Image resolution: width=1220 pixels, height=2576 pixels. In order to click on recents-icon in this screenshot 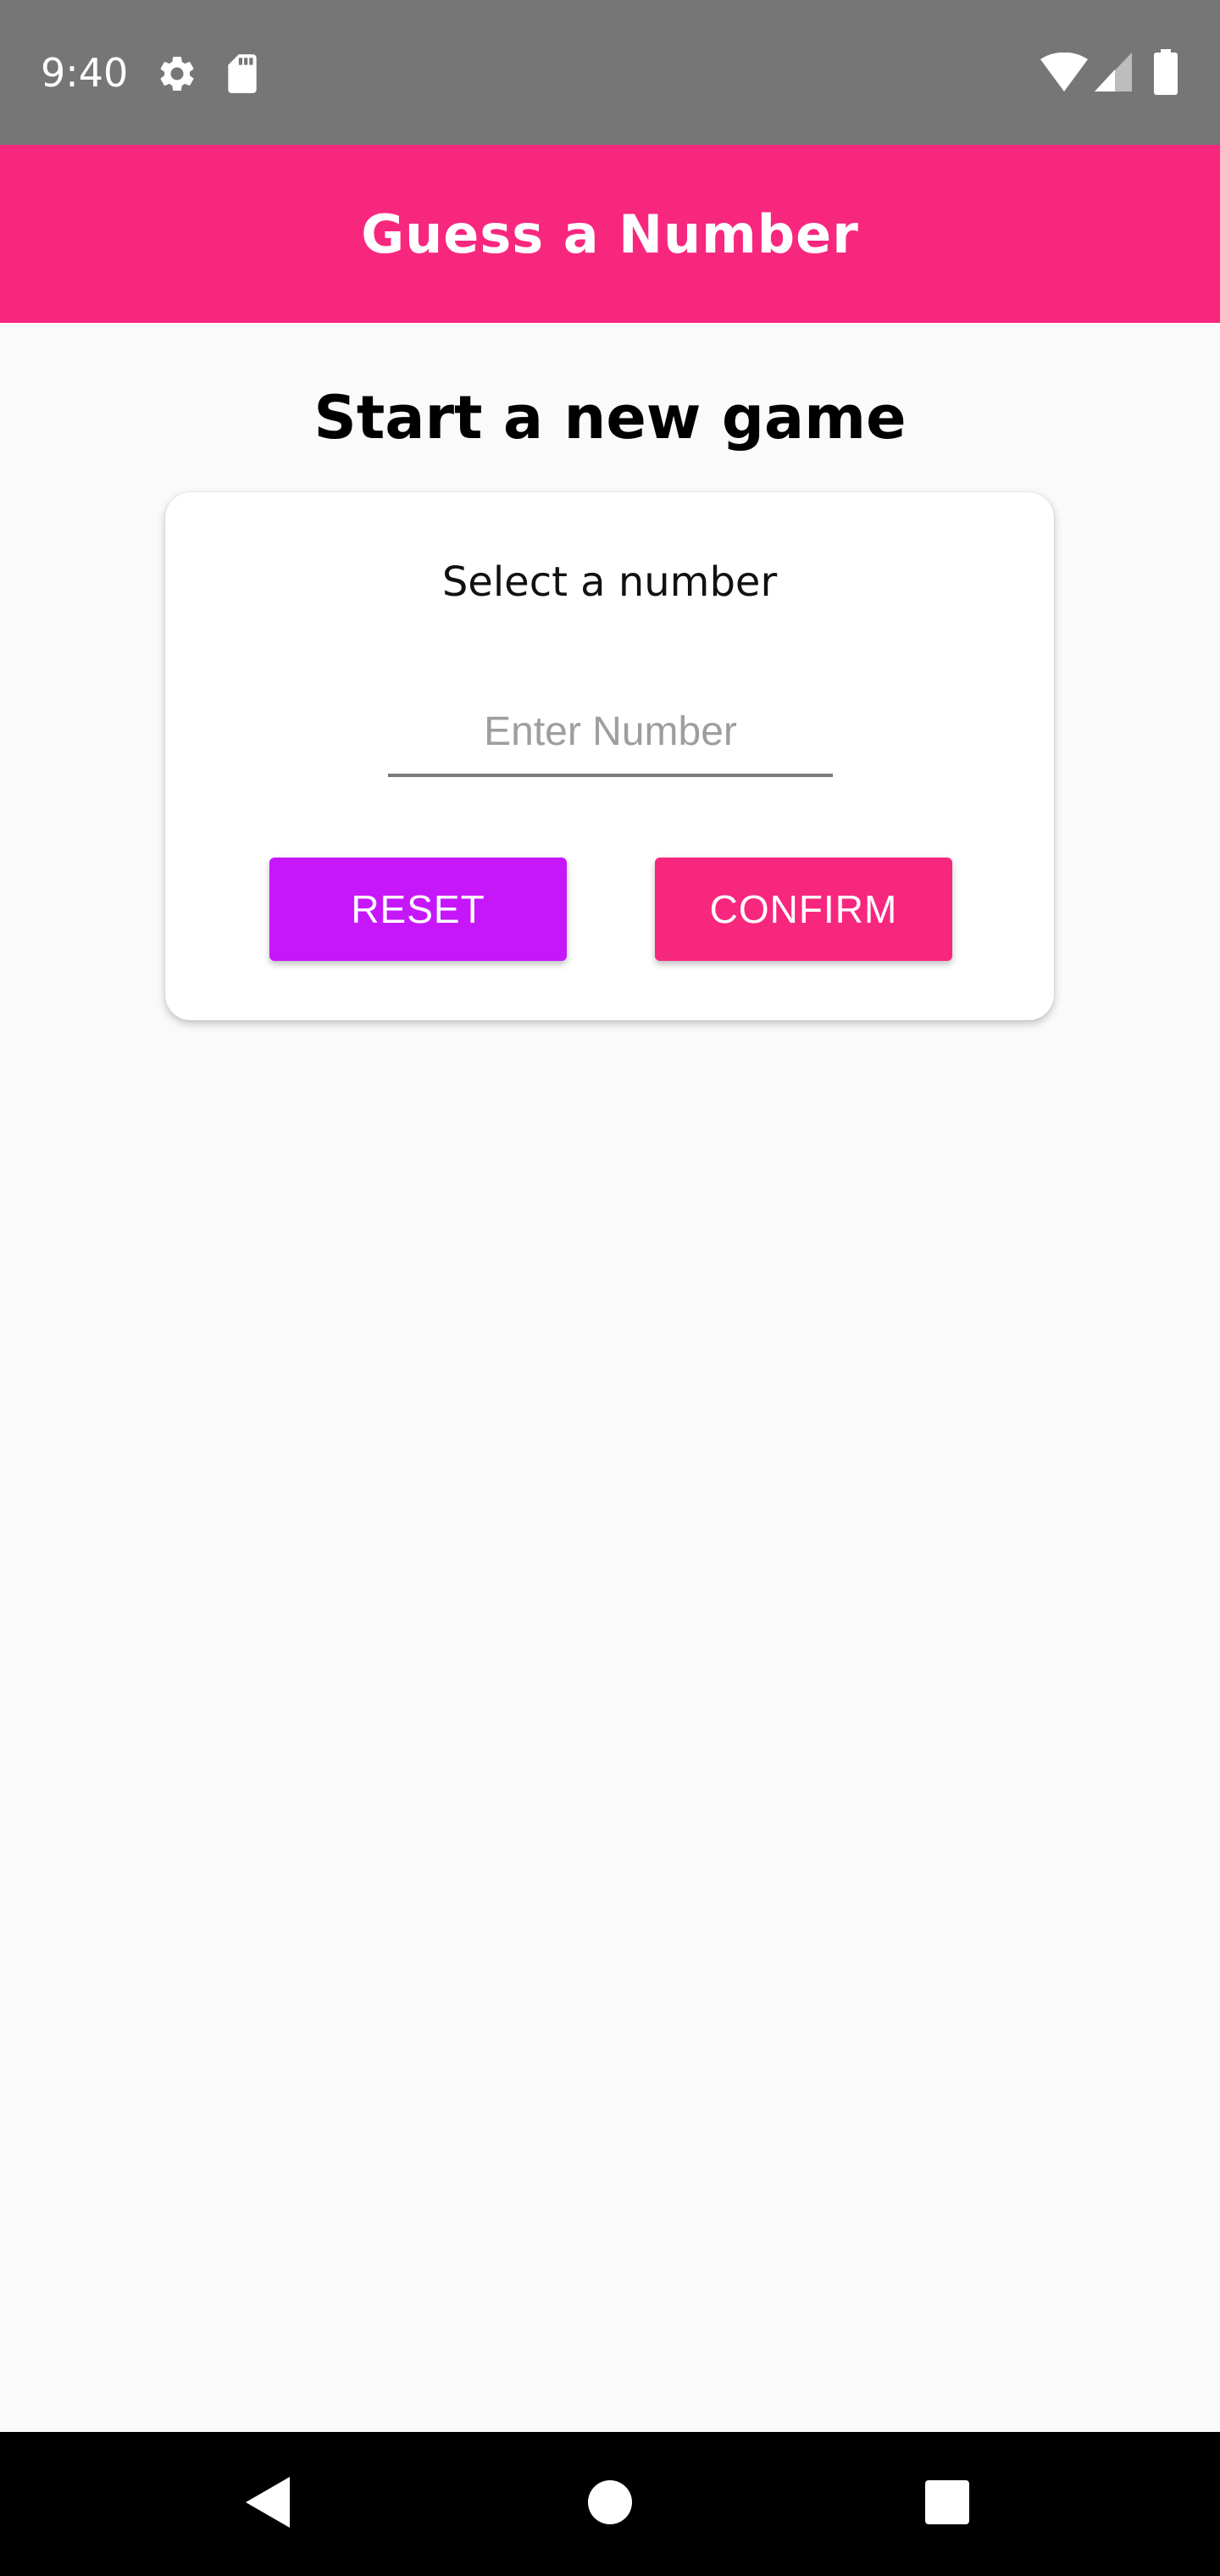, I will do `click(947, 2504)`.